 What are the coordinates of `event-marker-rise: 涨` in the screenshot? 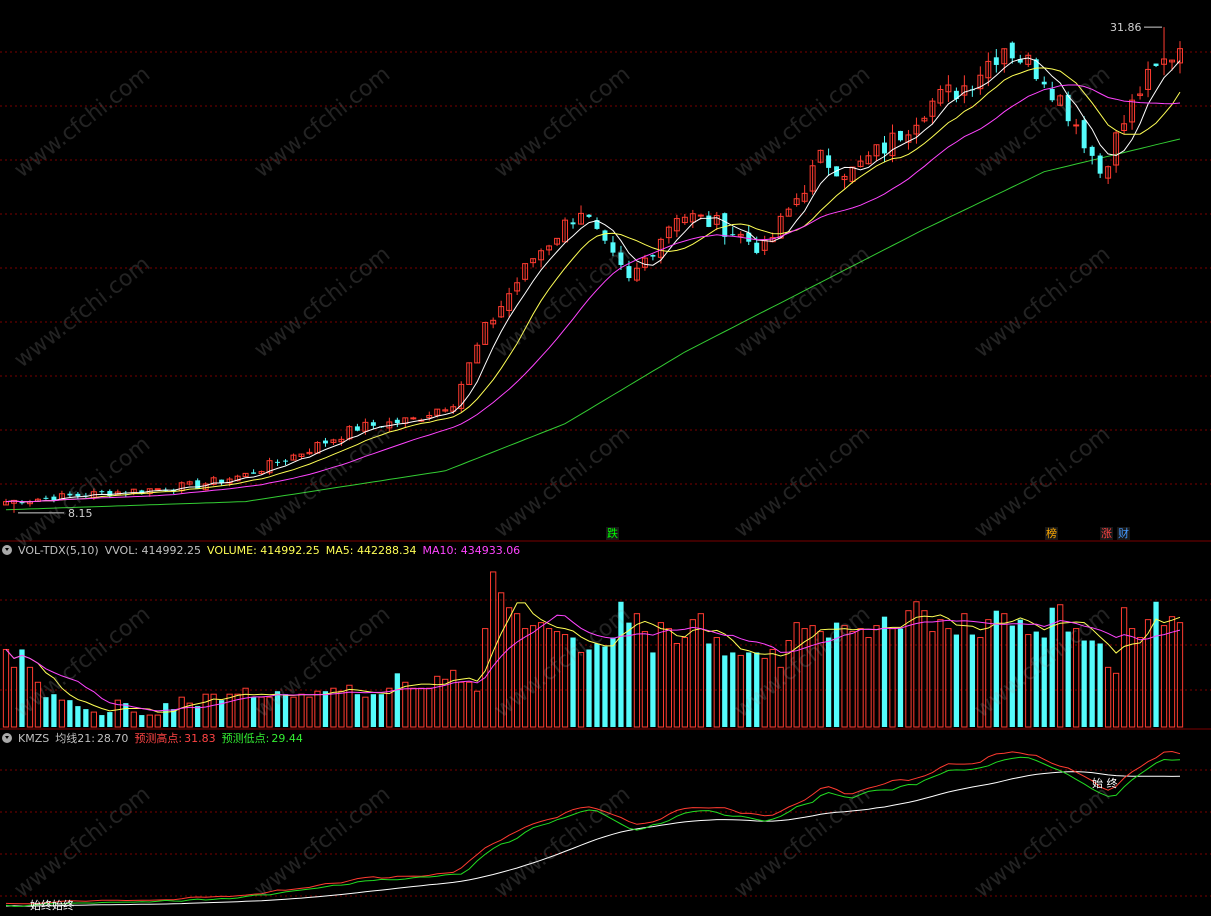 It's located at (1106, 533).